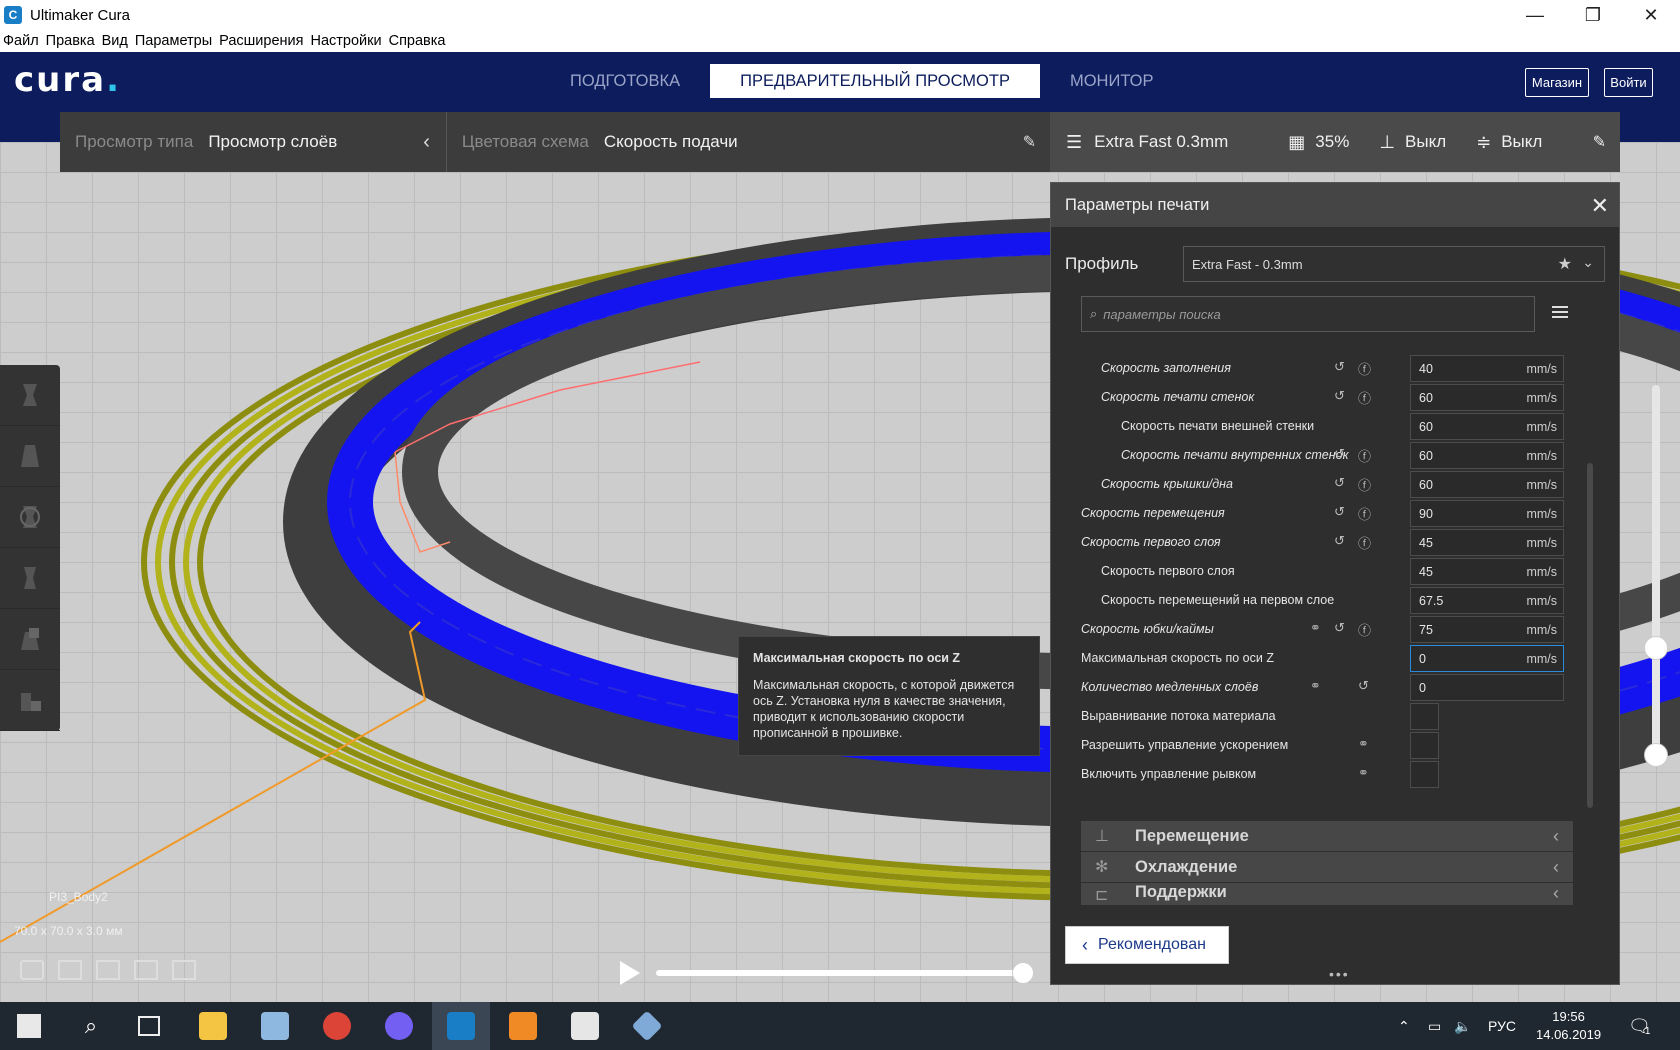 The image size is (1680, 1050). Describe the element at coordinates (337, 1026) in the screenshot. I see `chrome-icon` at that location.